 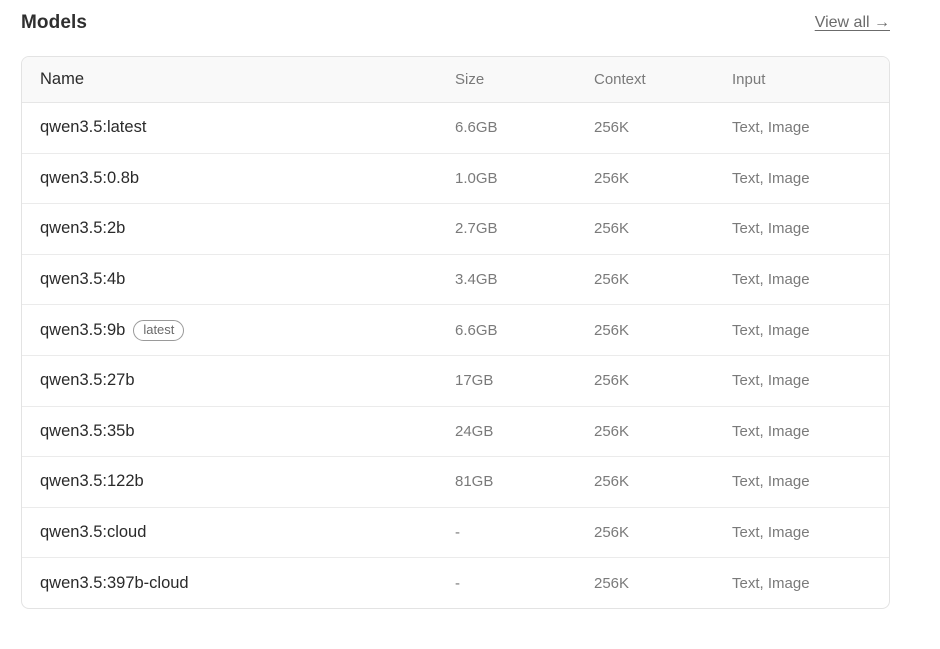 I want to click on models-header: Models View all →, so click(x=455, y=25).